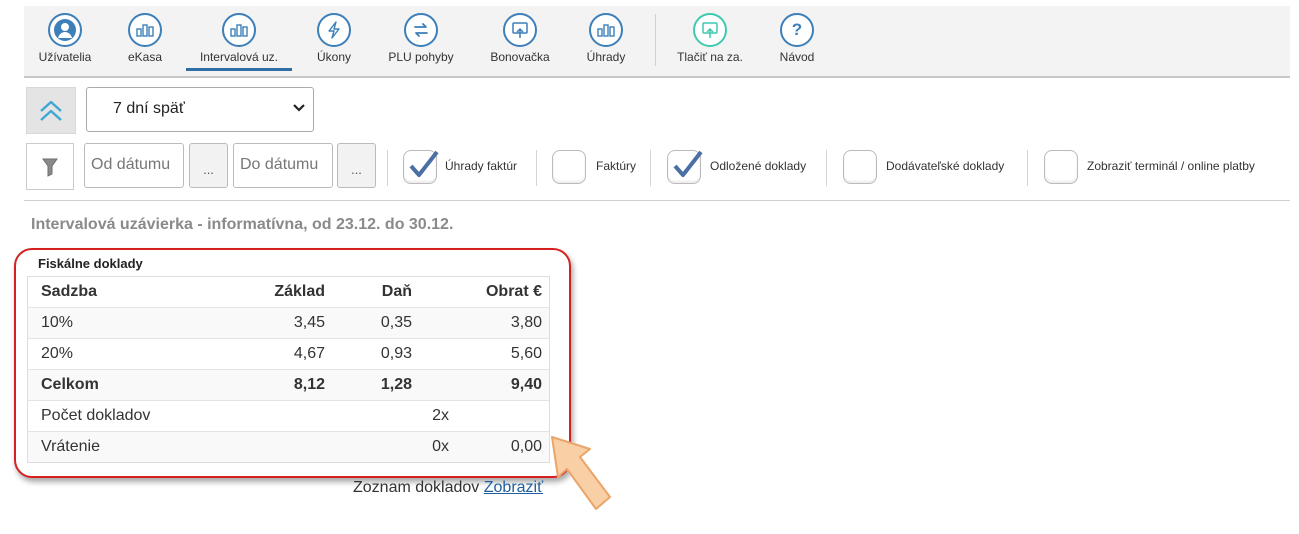 The image size is (1299, 534). Describe the element at coordinates (797, 57) in the screenshot. I see `toolbar-item-label: Návod` at that location.